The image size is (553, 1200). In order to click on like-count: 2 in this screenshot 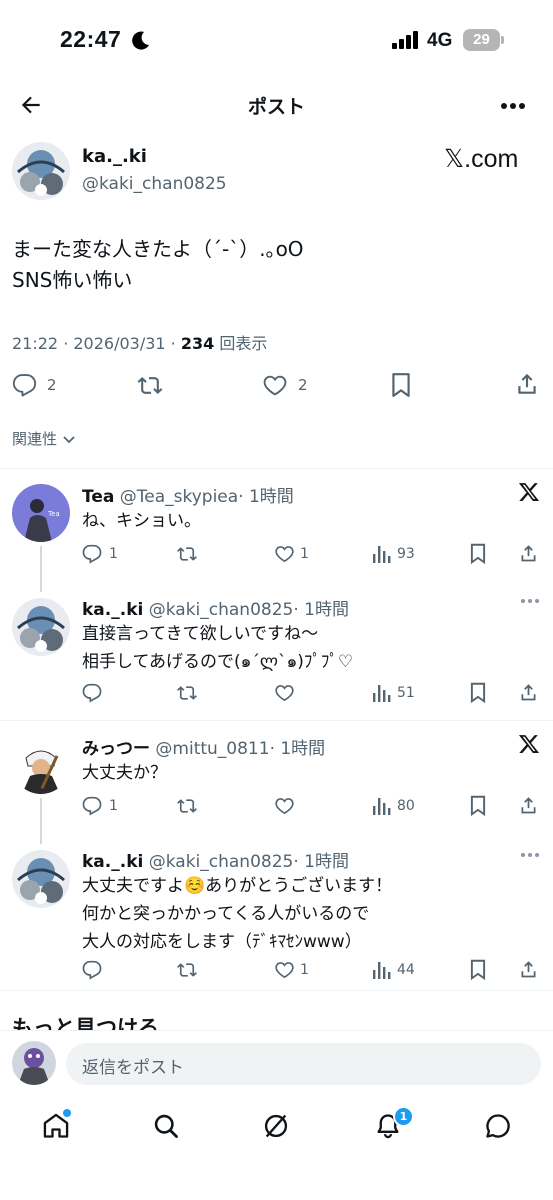, I will do `click(303, 385)`.